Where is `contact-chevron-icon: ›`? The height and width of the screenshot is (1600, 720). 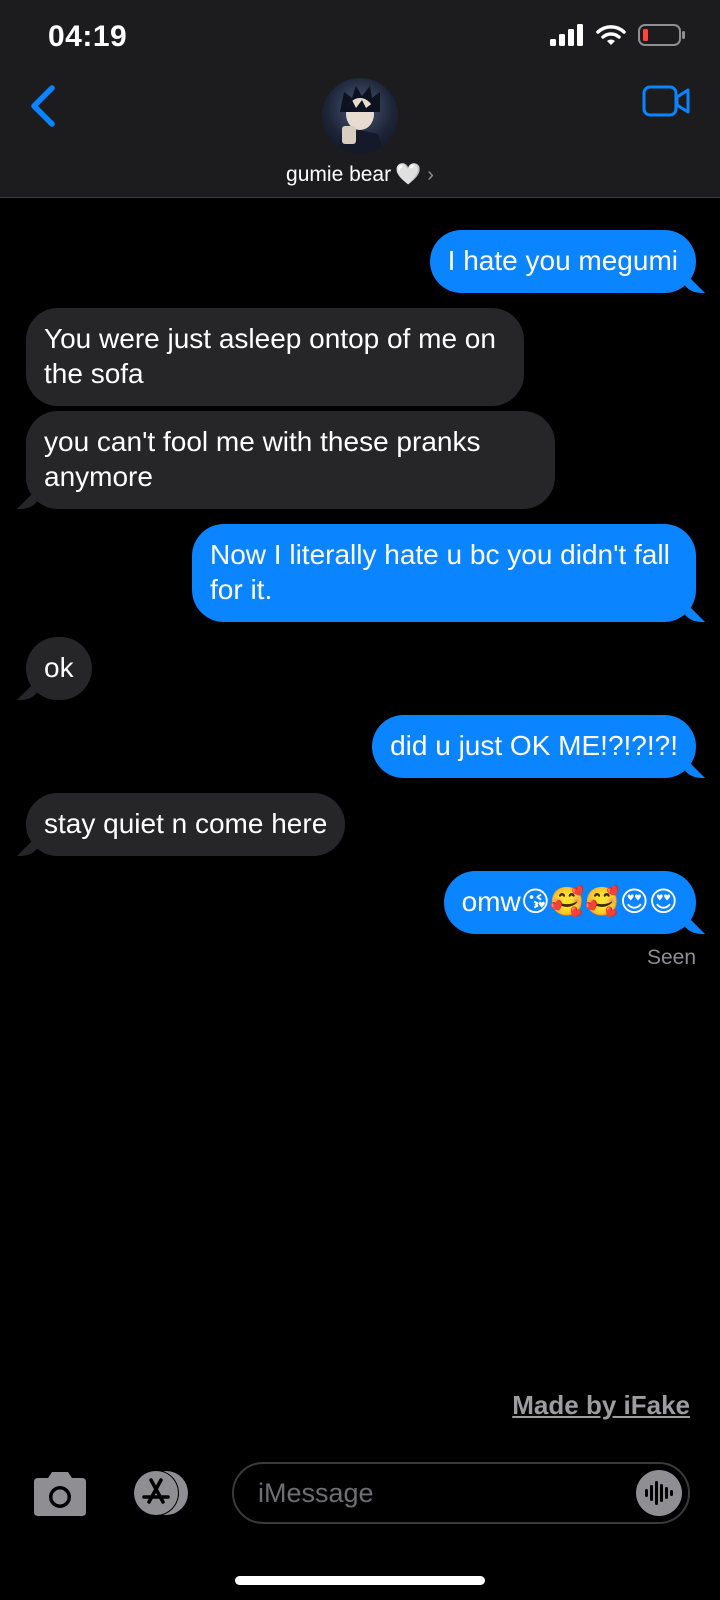
contact-chevron-icon: › is located at coordinates (430, 175).